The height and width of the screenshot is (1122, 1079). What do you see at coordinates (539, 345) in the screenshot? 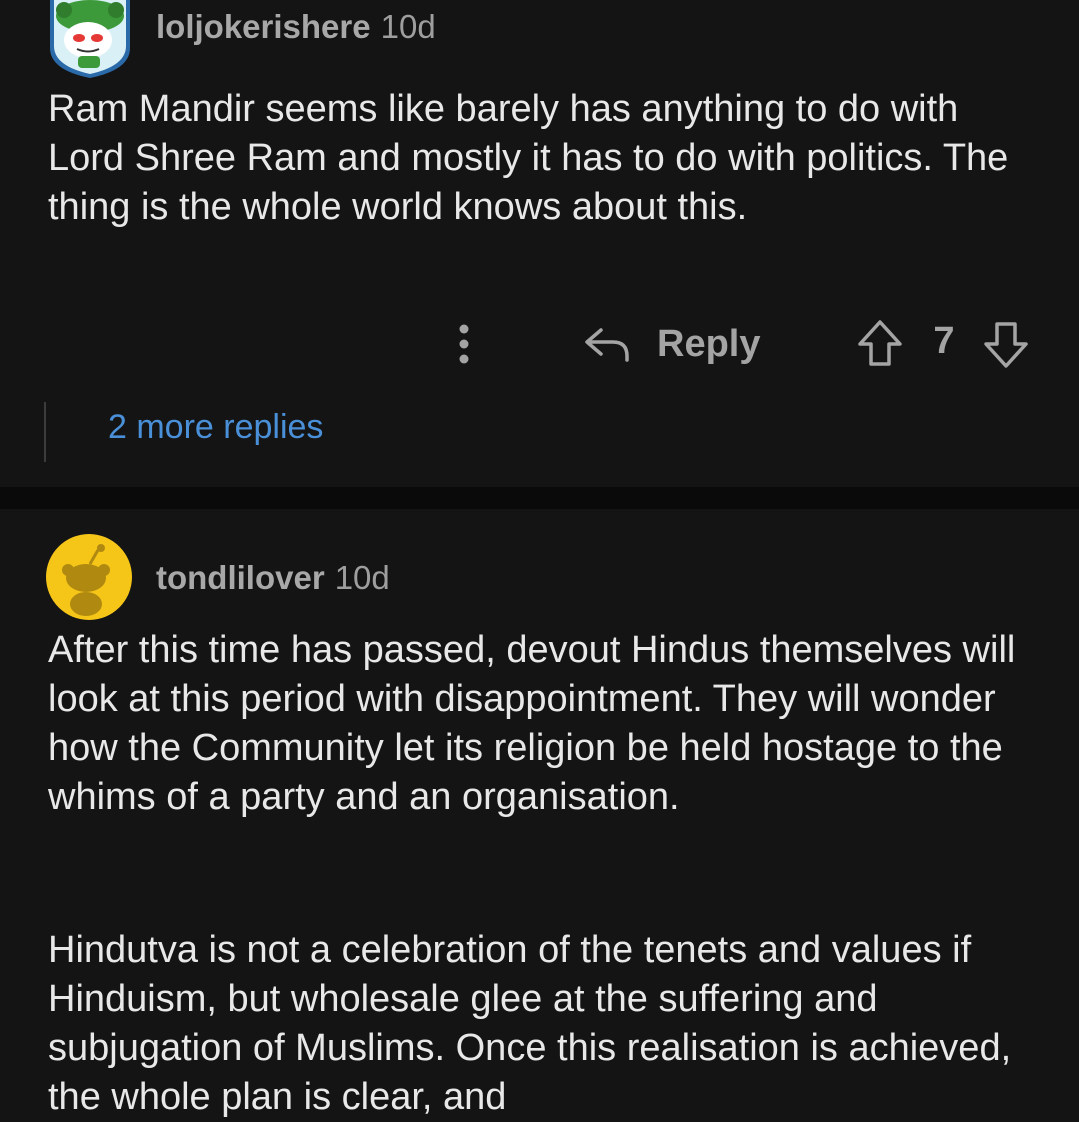
I see `comment-actions: Reply 7` at bounding box center [539, 345].